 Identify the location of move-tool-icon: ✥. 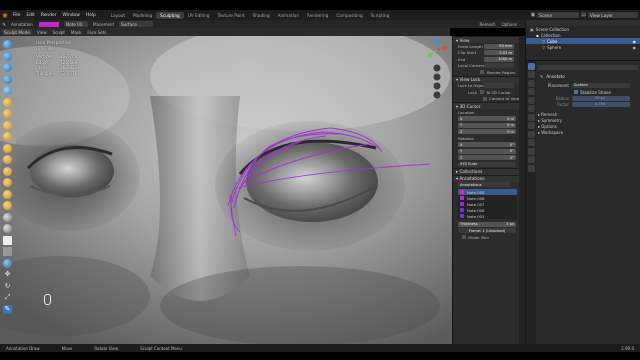
(7, 274).